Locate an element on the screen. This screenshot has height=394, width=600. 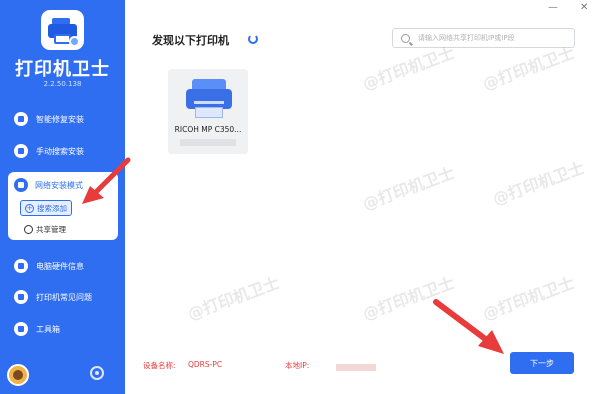
minimize-button: — is located at coordinates (553, 7).